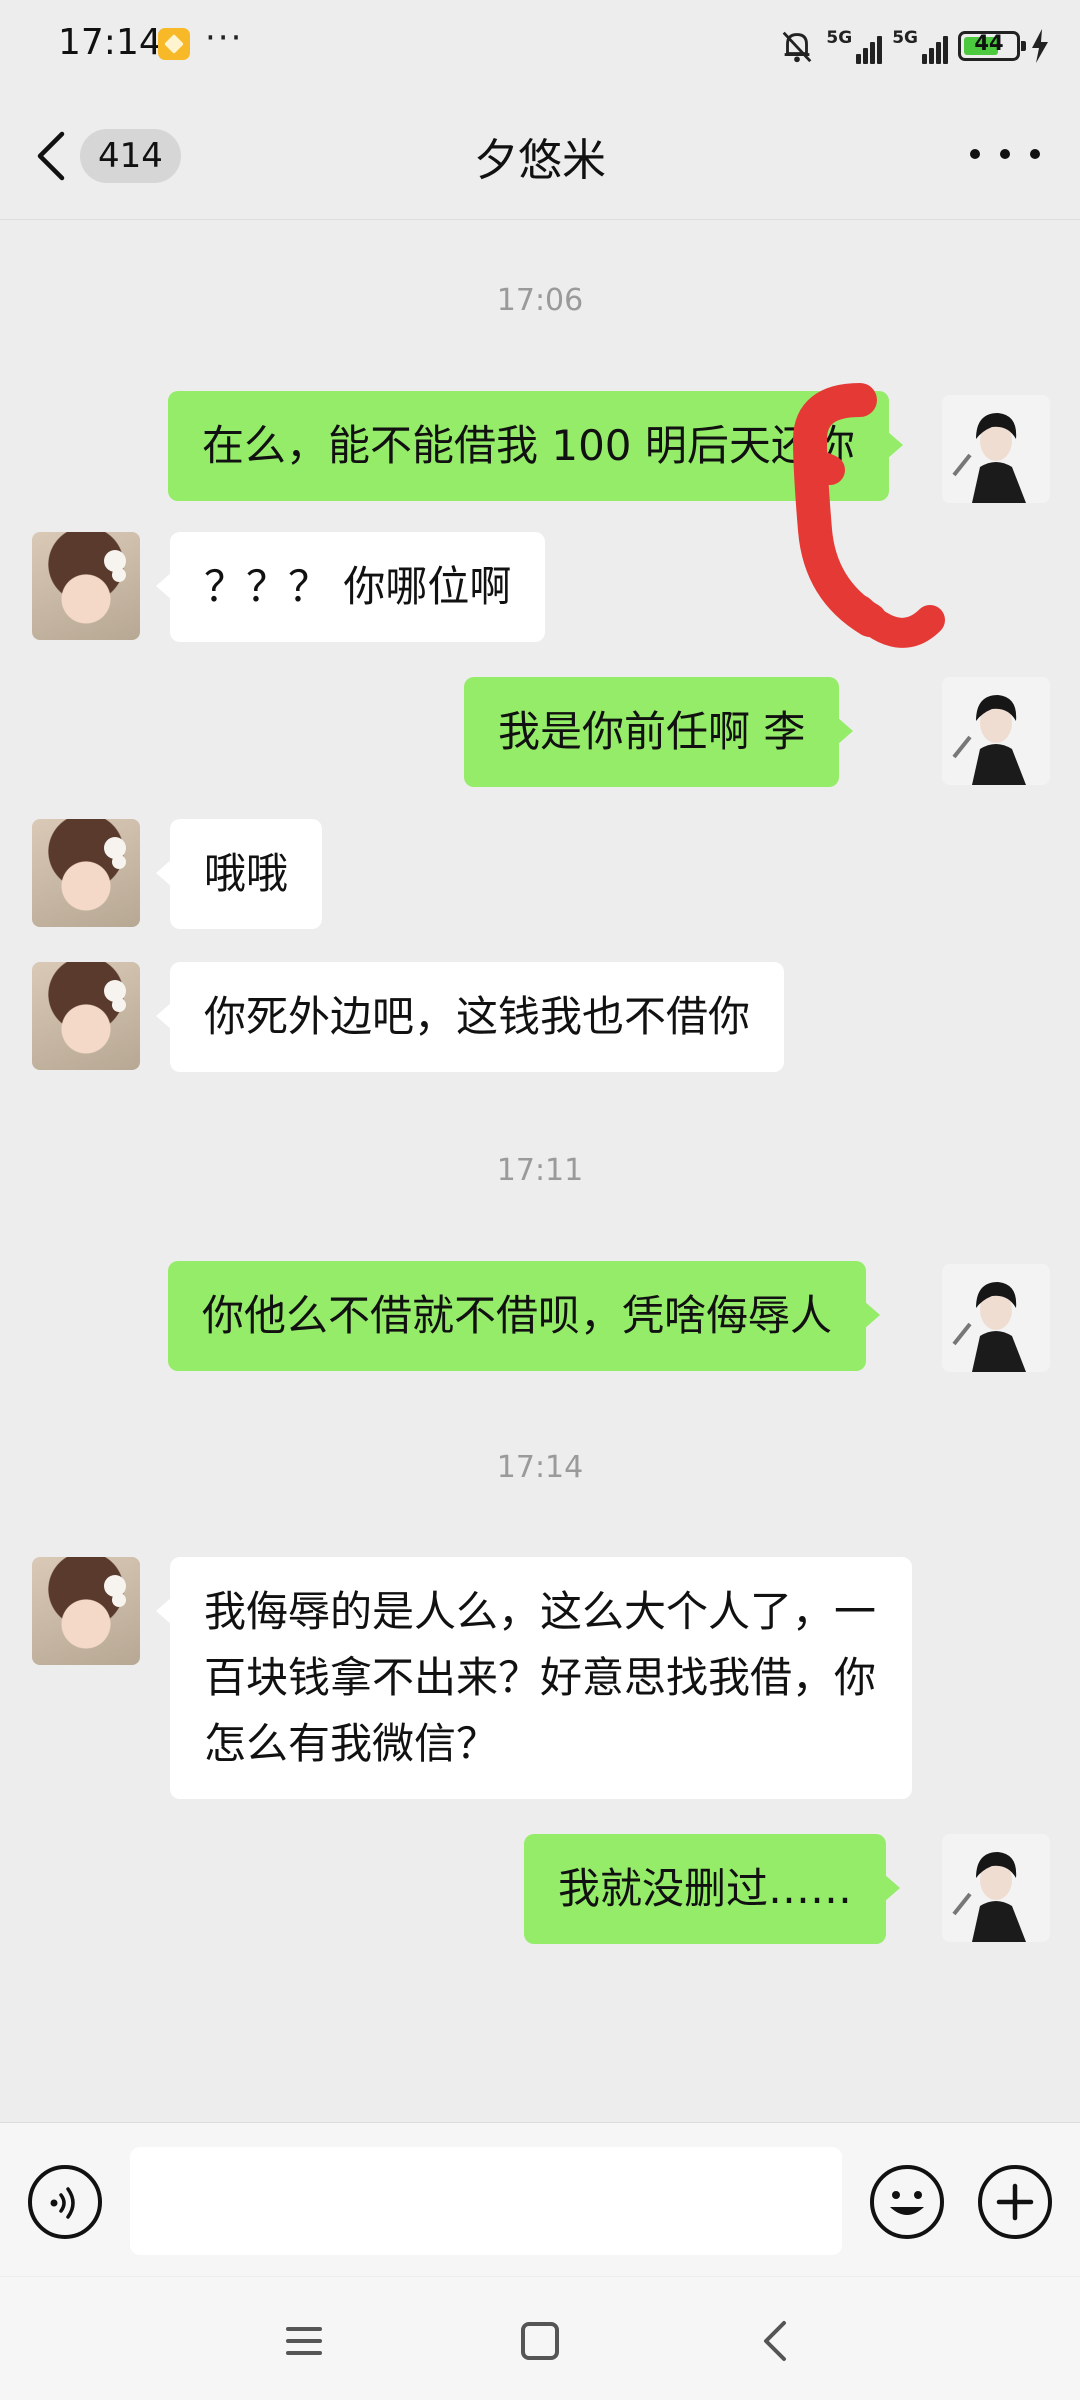 This screenshot has height=2400, width=1080. I want to click on status-bar: 17:14 ··· 5G 5G 44, so click(540, 45).